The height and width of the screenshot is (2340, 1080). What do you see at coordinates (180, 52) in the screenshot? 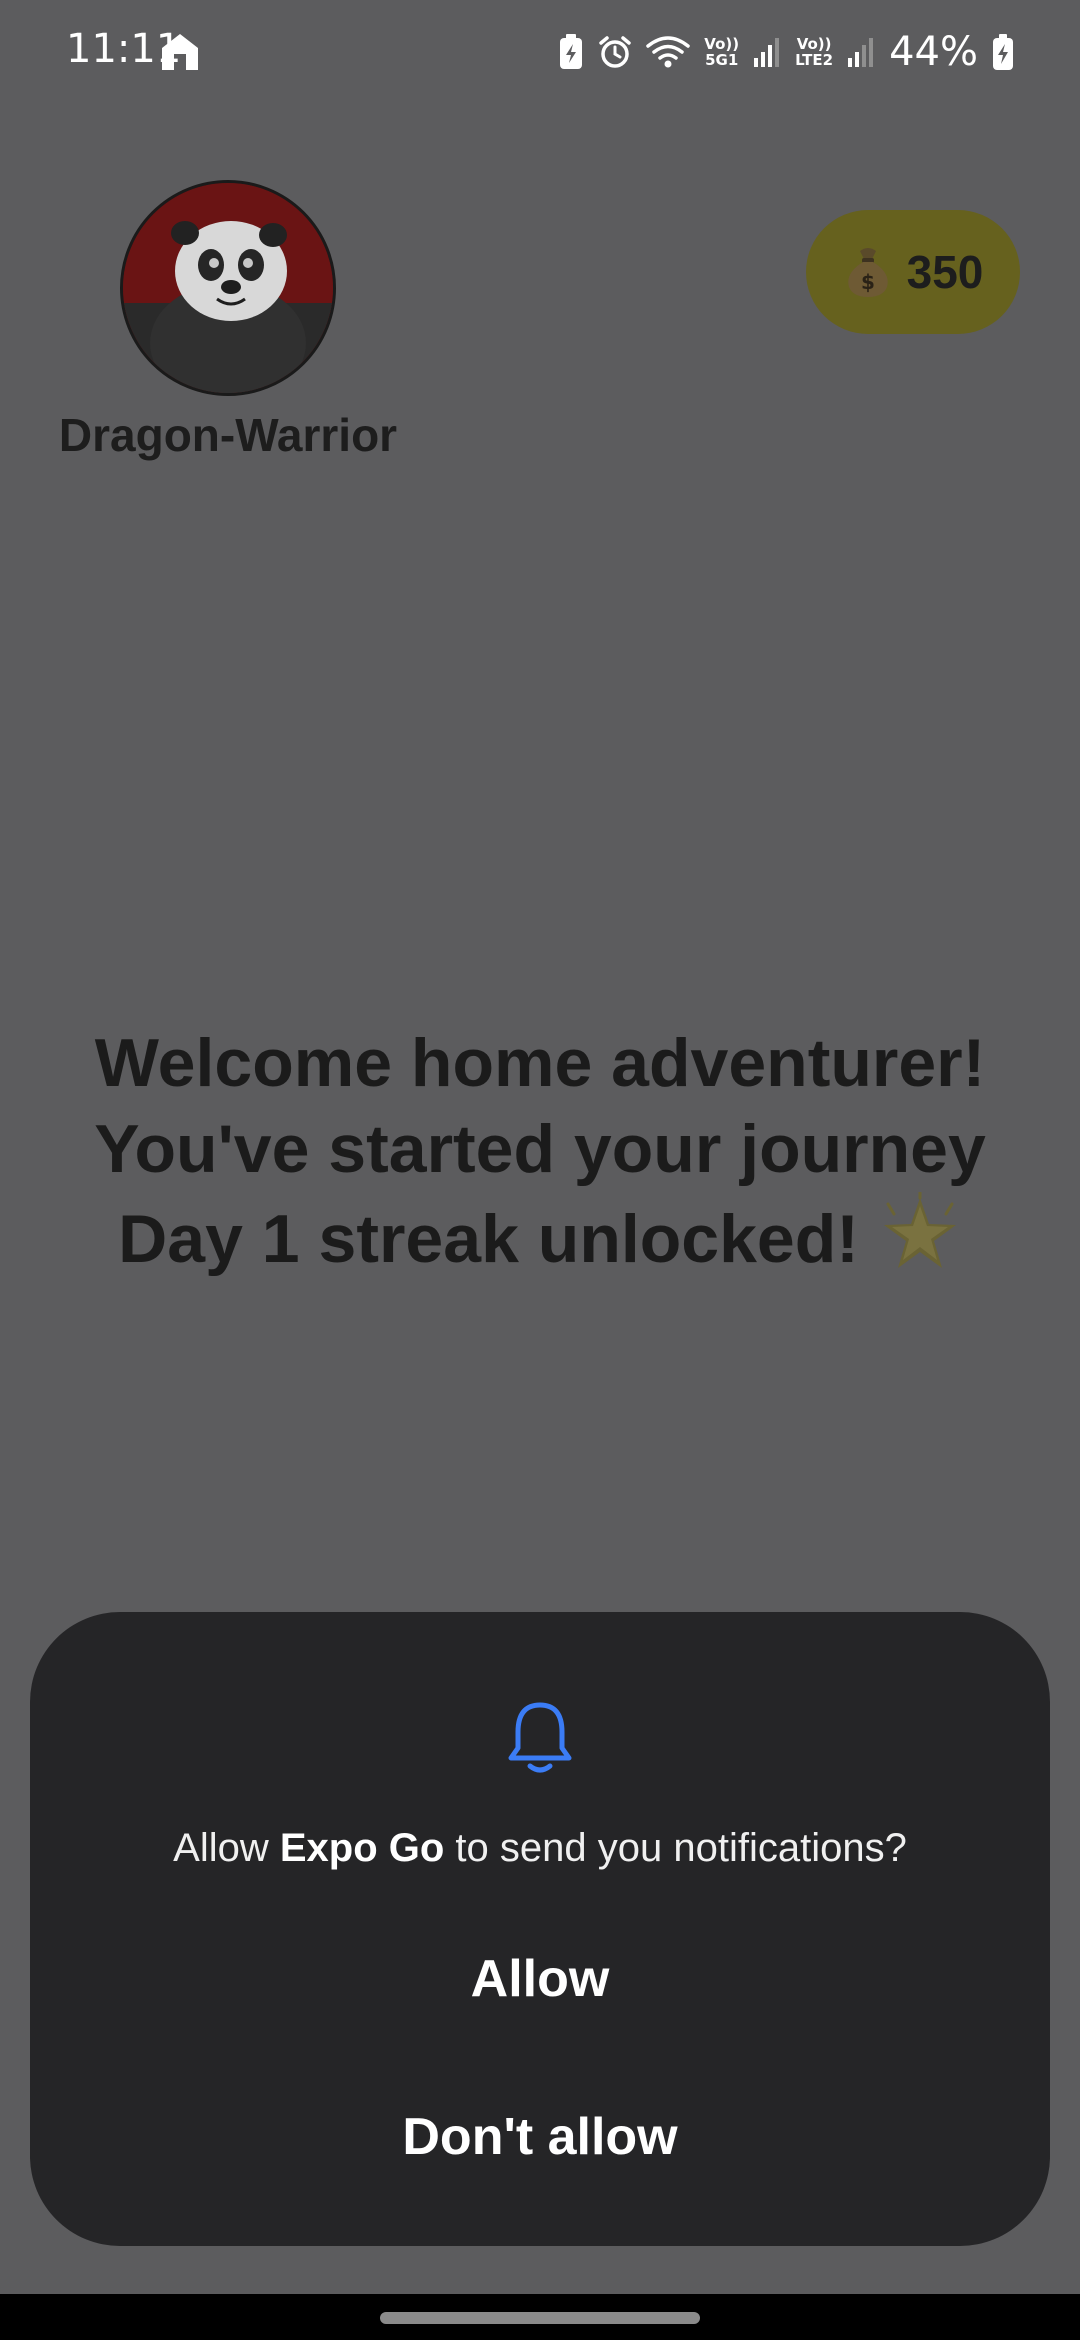
I see `smart-home-icon` at bounding box center [180, 52].